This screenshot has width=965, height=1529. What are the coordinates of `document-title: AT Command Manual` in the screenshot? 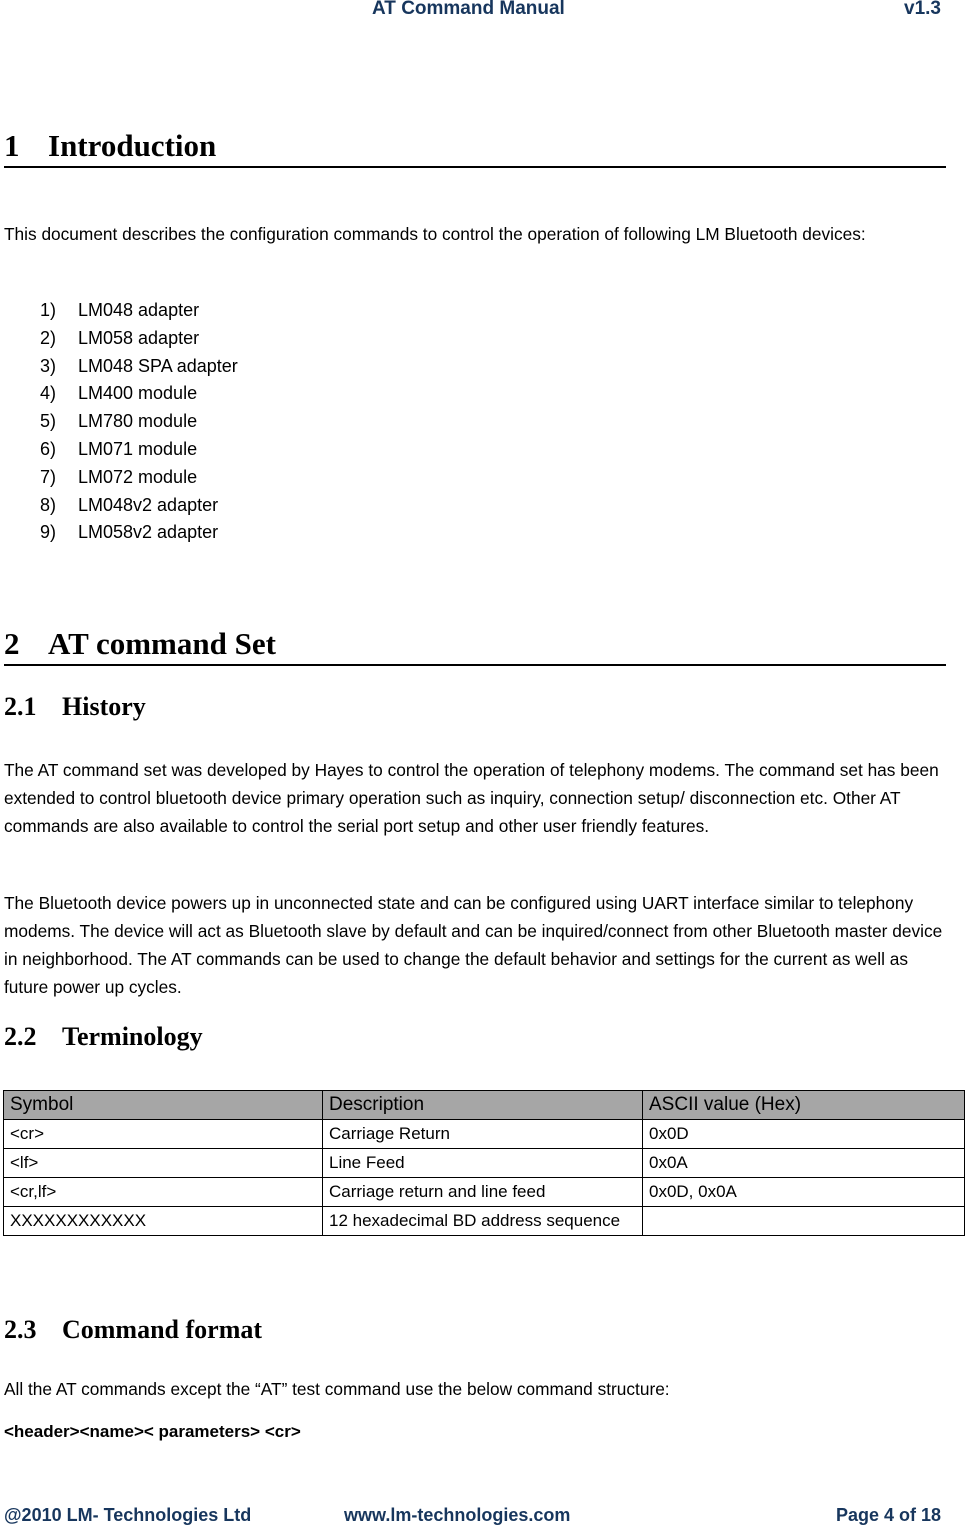 It's located at (468, 9).